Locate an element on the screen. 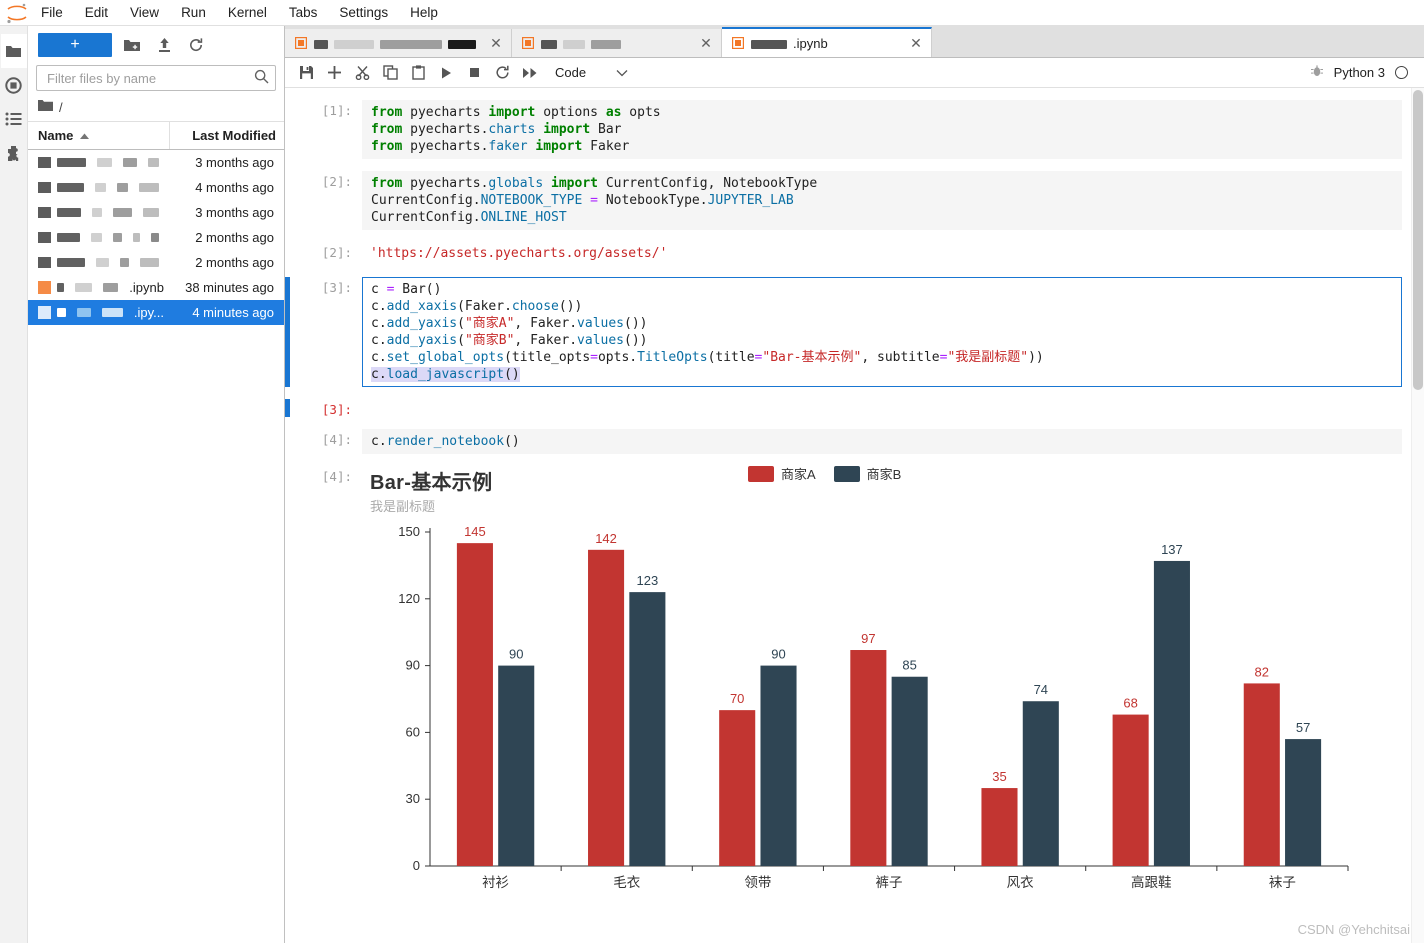 This screenshot has width=1424, height=943. menu-item-help: Help is located at coordinates (424, 13).